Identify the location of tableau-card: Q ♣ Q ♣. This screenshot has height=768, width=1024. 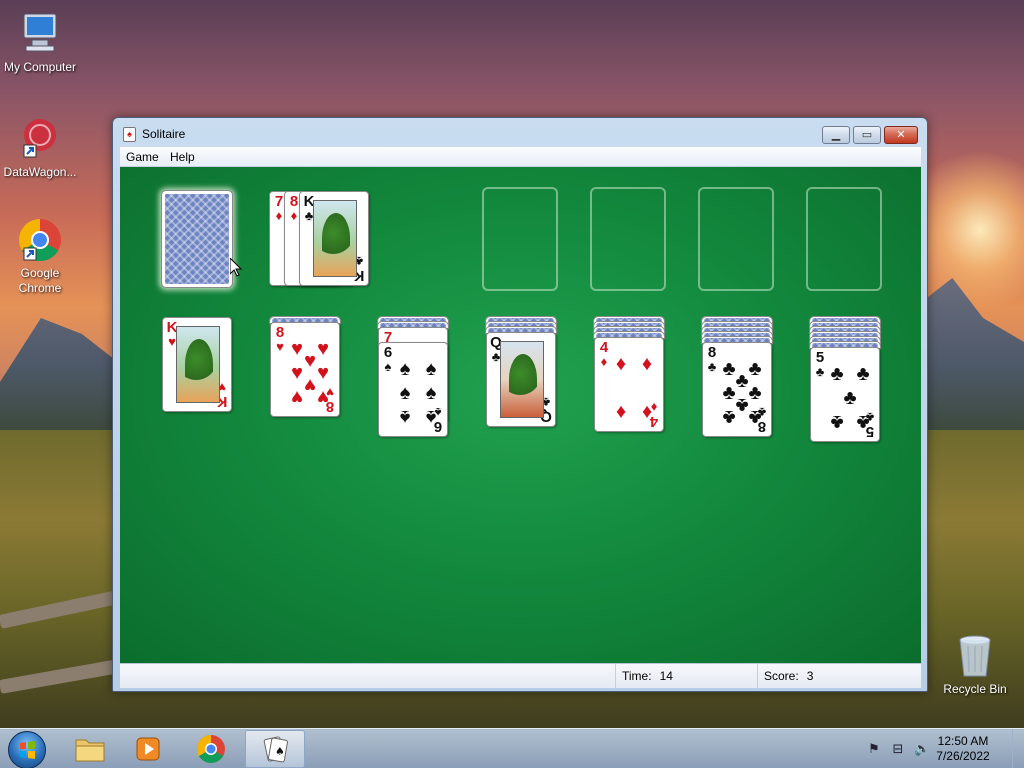
(521, 379).